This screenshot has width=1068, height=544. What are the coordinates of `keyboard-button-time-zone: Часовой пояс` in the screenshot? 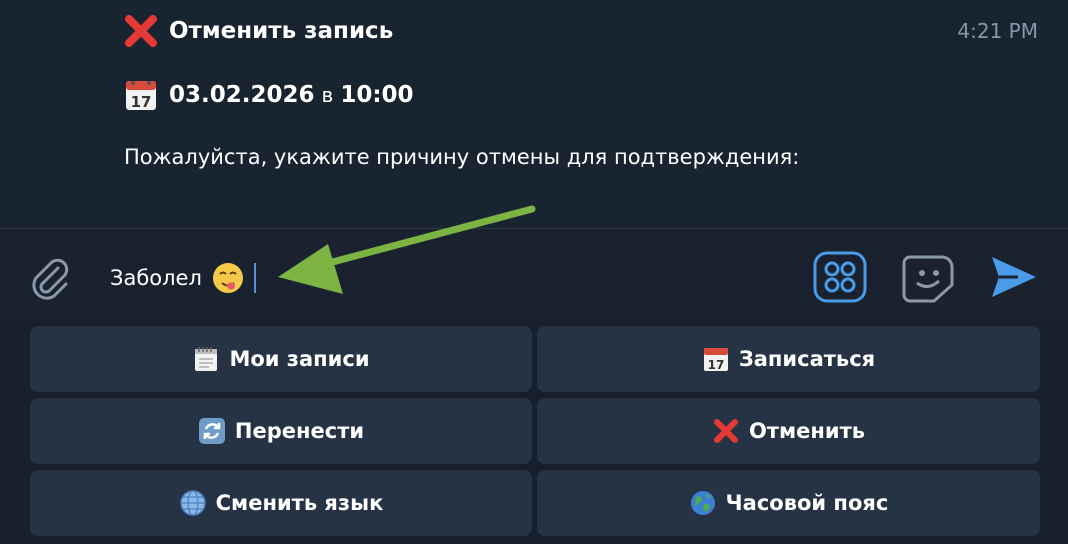 It's located at (788, 503).